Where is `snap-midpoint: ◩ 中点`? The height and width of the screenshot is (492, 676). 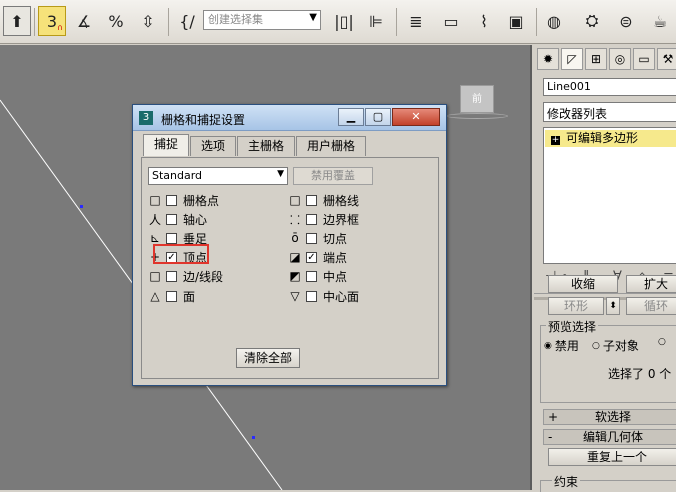 snap-midpoint: ◩ 中点 is located at coordinates (317, 276).